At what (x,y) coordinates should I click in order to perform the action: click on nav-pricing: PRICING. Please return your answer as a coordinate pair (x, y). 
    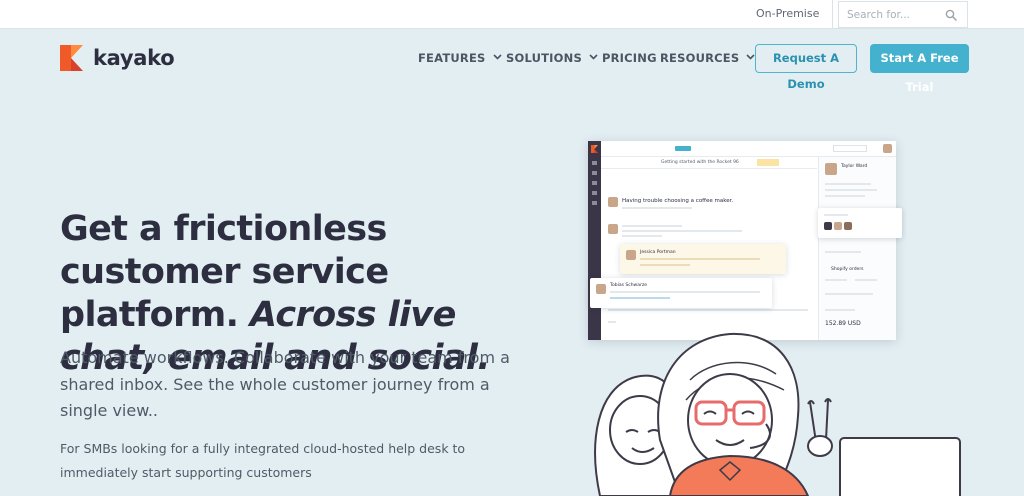
    Looking at the image, I should click on (629, 58).